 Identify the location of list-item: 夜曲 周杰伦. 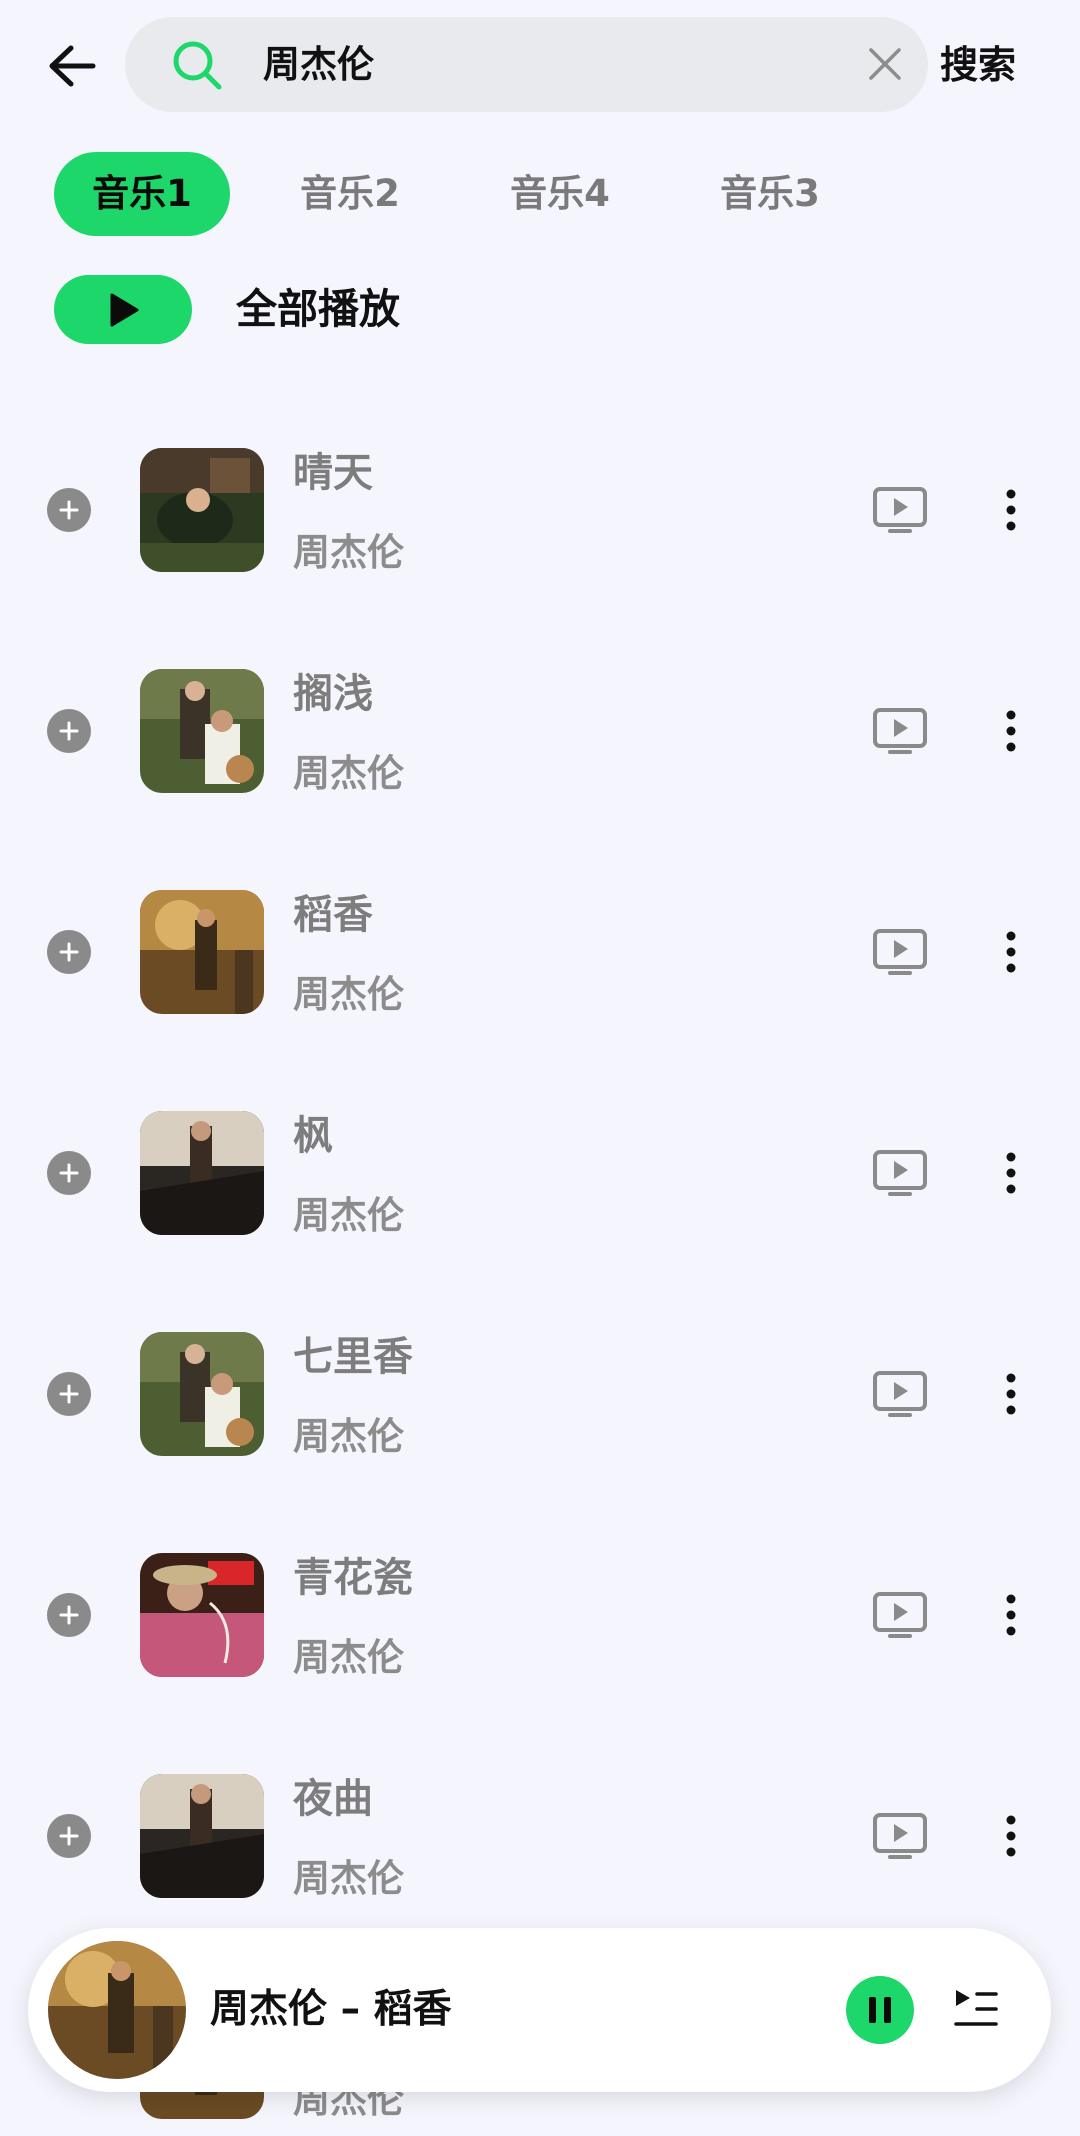
(540, 1836).